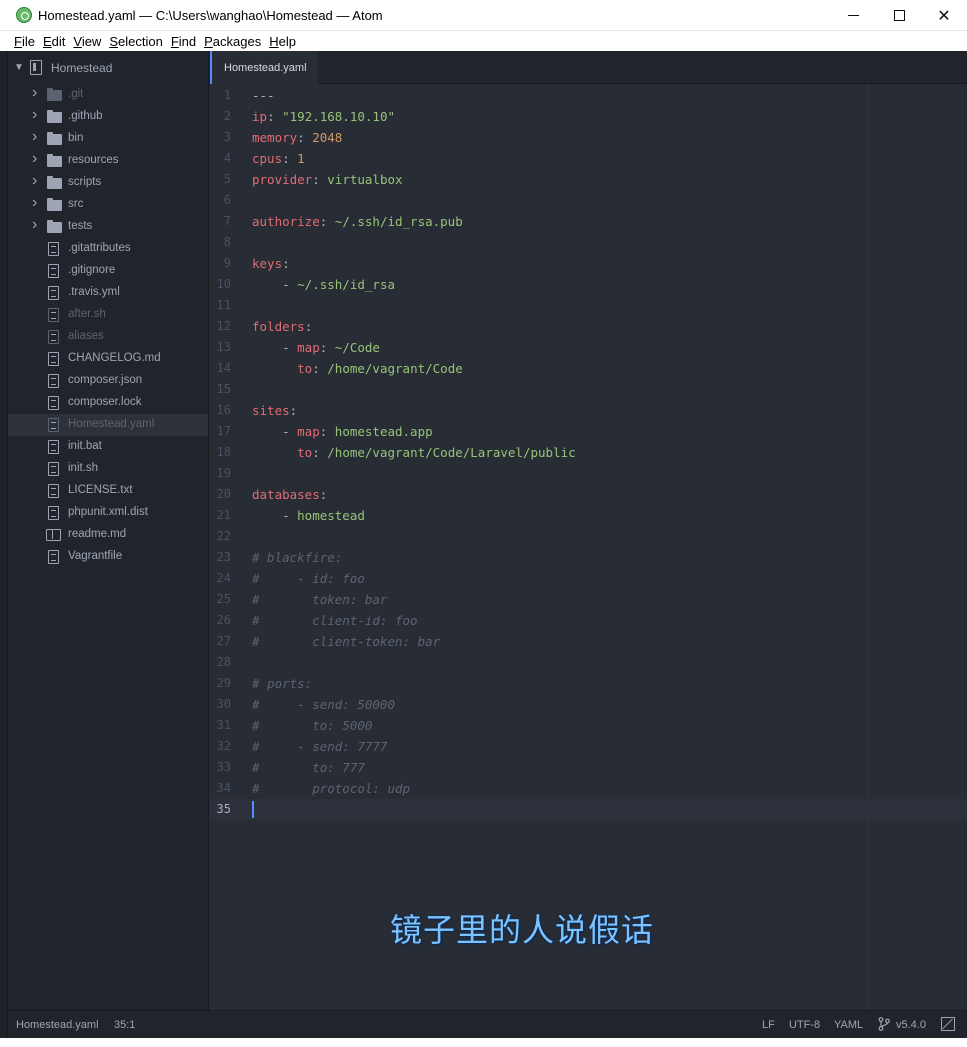 The image size is (967, 1047). I want to click on tree-item-dot-git: › .git, so click(108, 95).